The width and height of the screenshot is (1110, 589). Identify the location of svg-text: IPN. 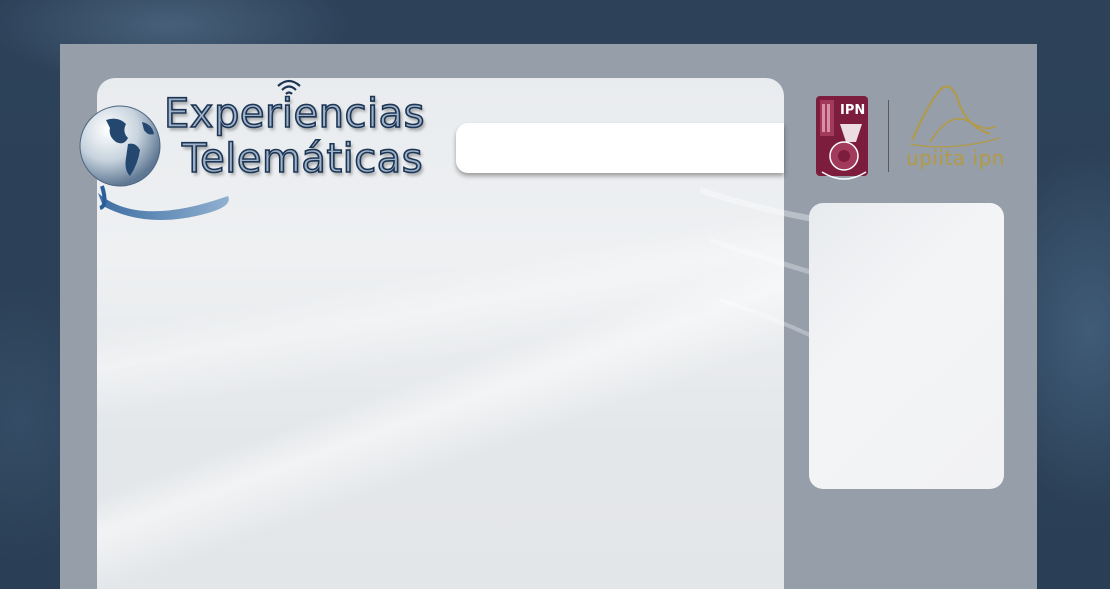
(852, 110).